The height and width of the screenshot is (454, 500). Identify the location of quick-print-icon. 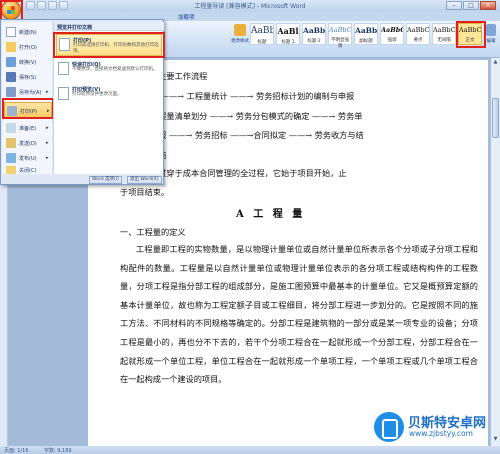
(63, 68).